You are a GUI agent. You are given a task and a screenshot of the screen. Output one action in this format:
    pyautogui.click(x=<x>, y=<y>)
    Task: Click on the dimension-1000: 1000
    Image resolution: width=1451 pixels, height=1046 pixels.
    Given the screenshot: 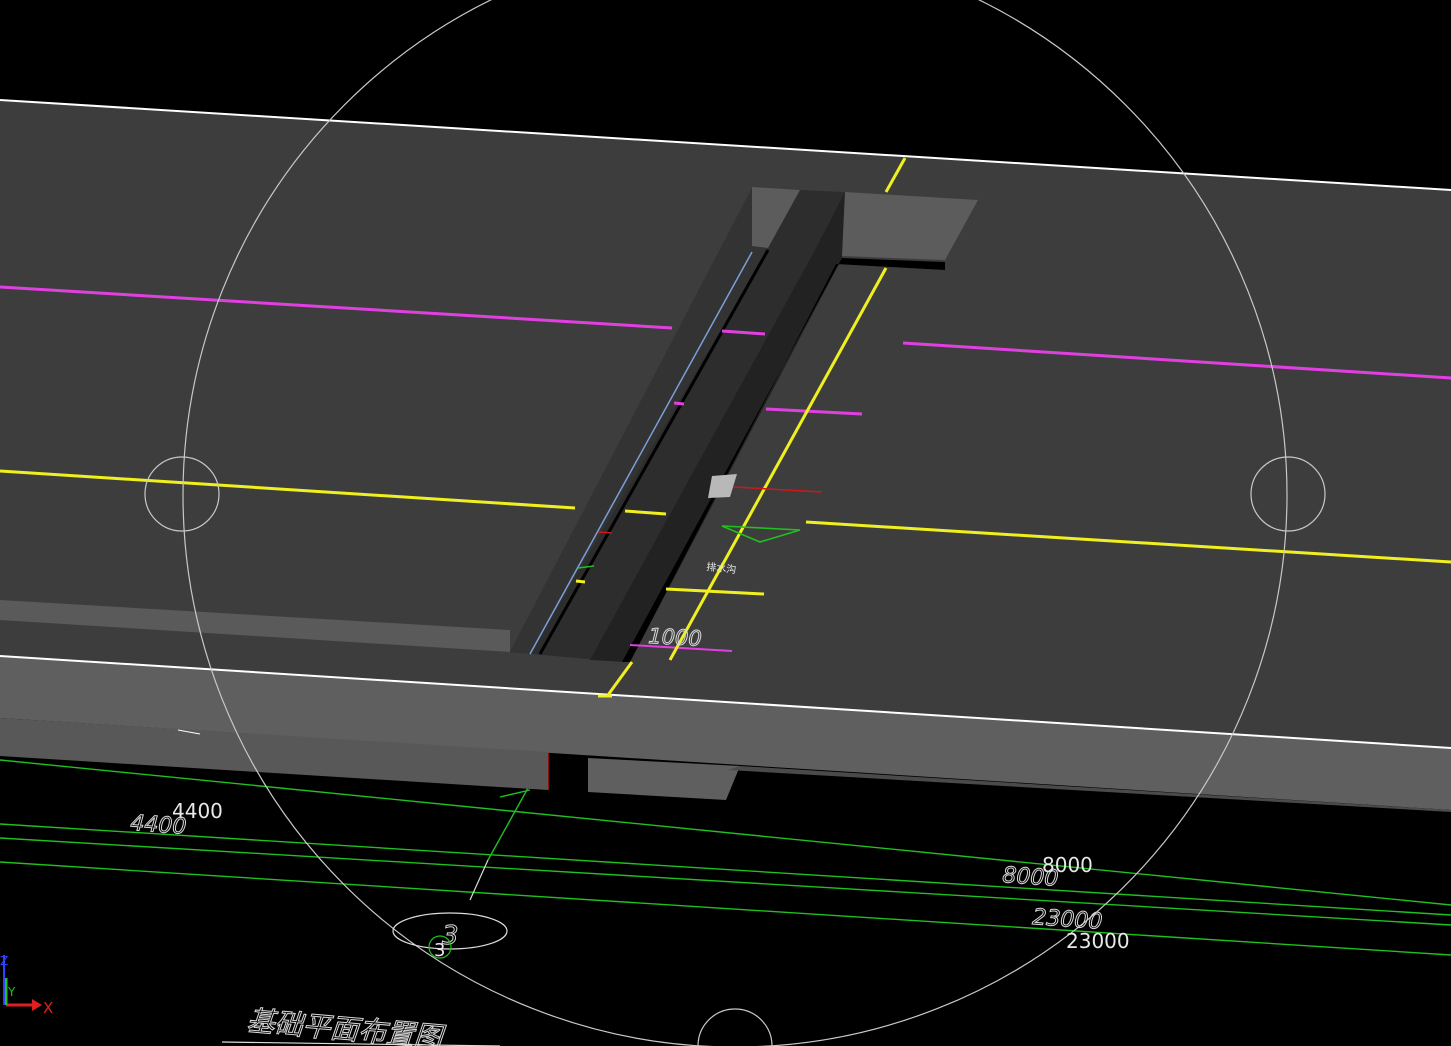 What is the action you would take?
    pyautogui.click(x=675, y=637)
    